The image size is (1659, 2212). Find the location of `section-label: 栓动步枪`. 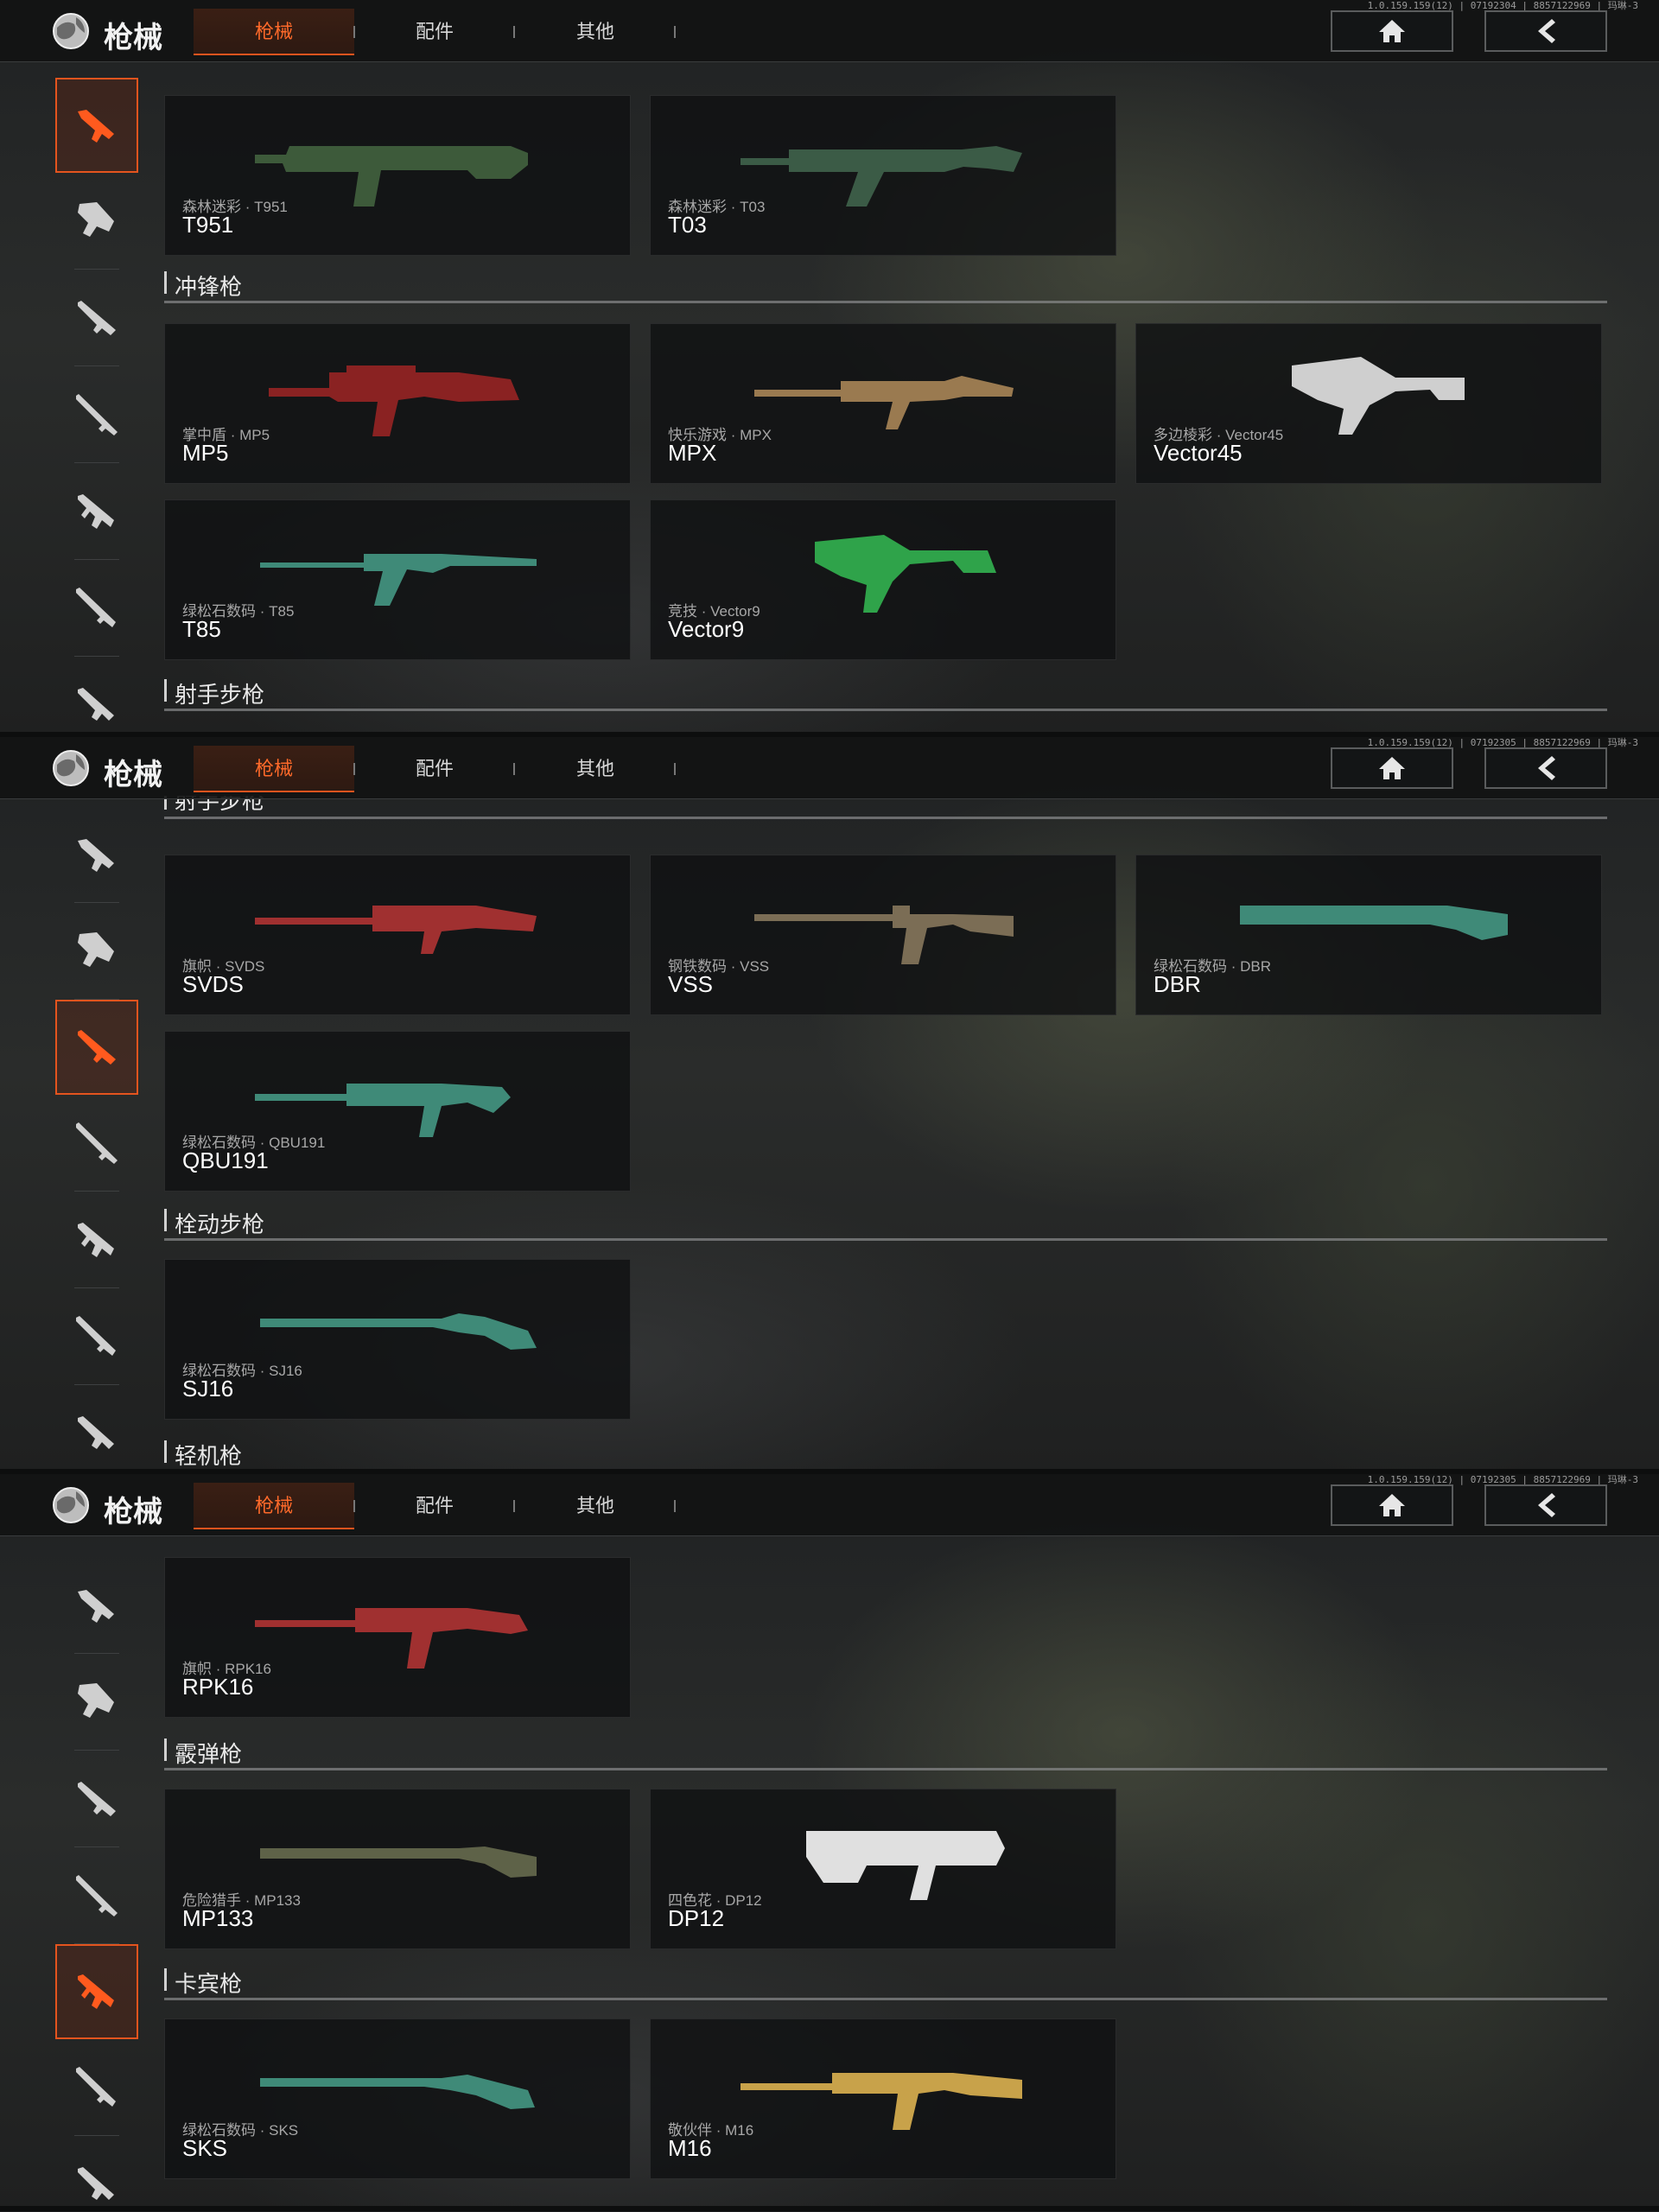

section-label: 栓动步枪 is located at coordinates (220, 1224).